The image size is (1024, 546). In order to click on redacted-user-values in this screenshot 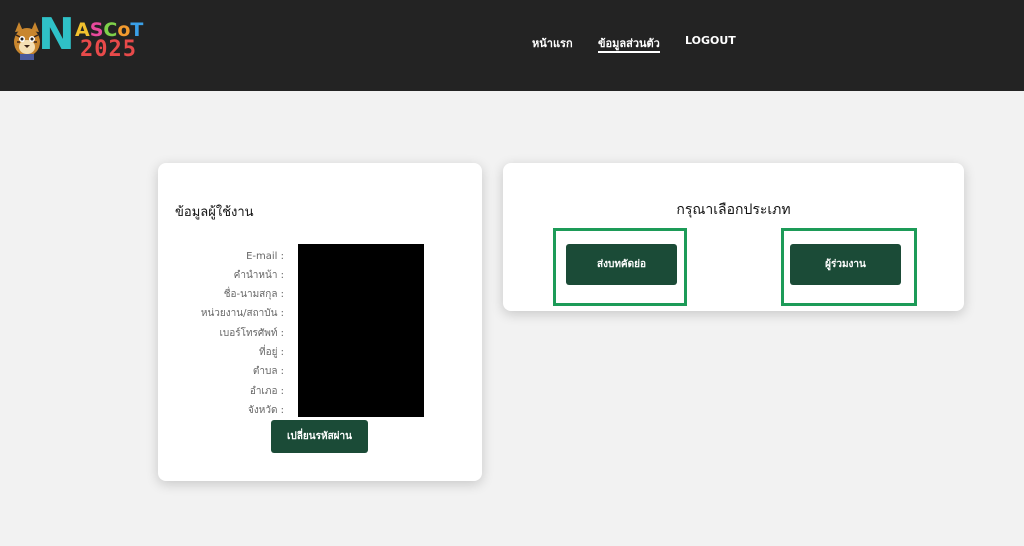, I will do `click(361, 330)`.